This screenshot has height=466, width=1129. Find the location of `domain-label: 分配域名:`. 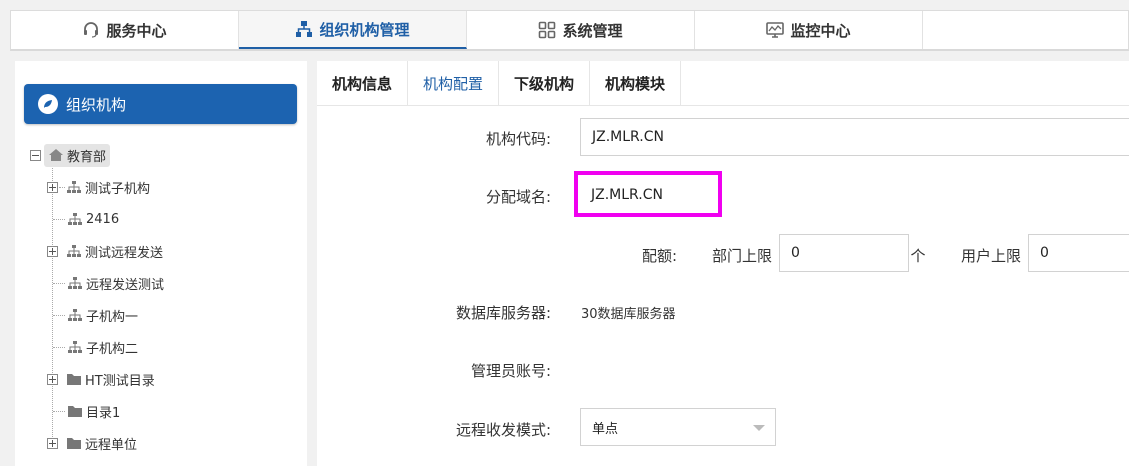

domain-label: 分配域名: is located at coordinates (518, 197).